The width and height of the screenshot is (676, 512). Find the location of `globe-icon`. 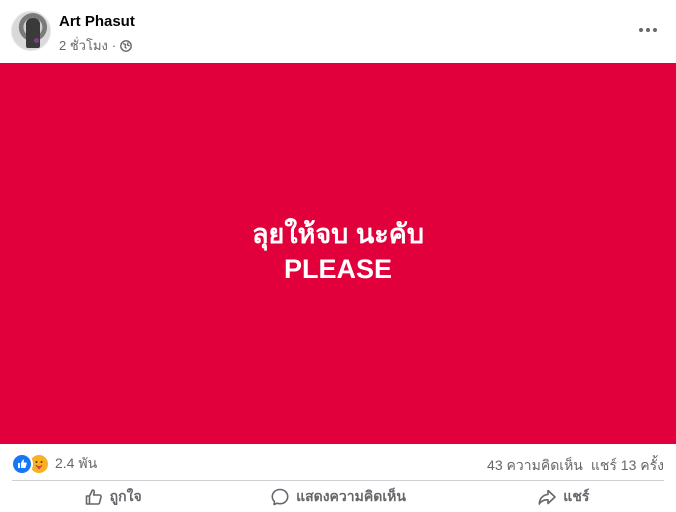

globe-icon is located at coordinates (126, 45).